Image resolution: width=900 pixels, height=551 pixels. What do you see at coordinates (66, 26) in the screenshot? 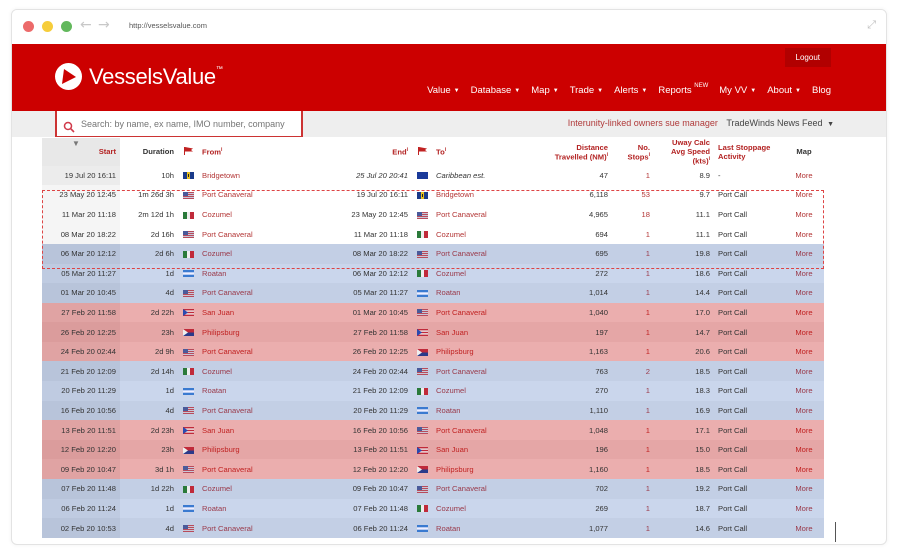
I see `maximize-window-button` at bounding box center [66, 26].